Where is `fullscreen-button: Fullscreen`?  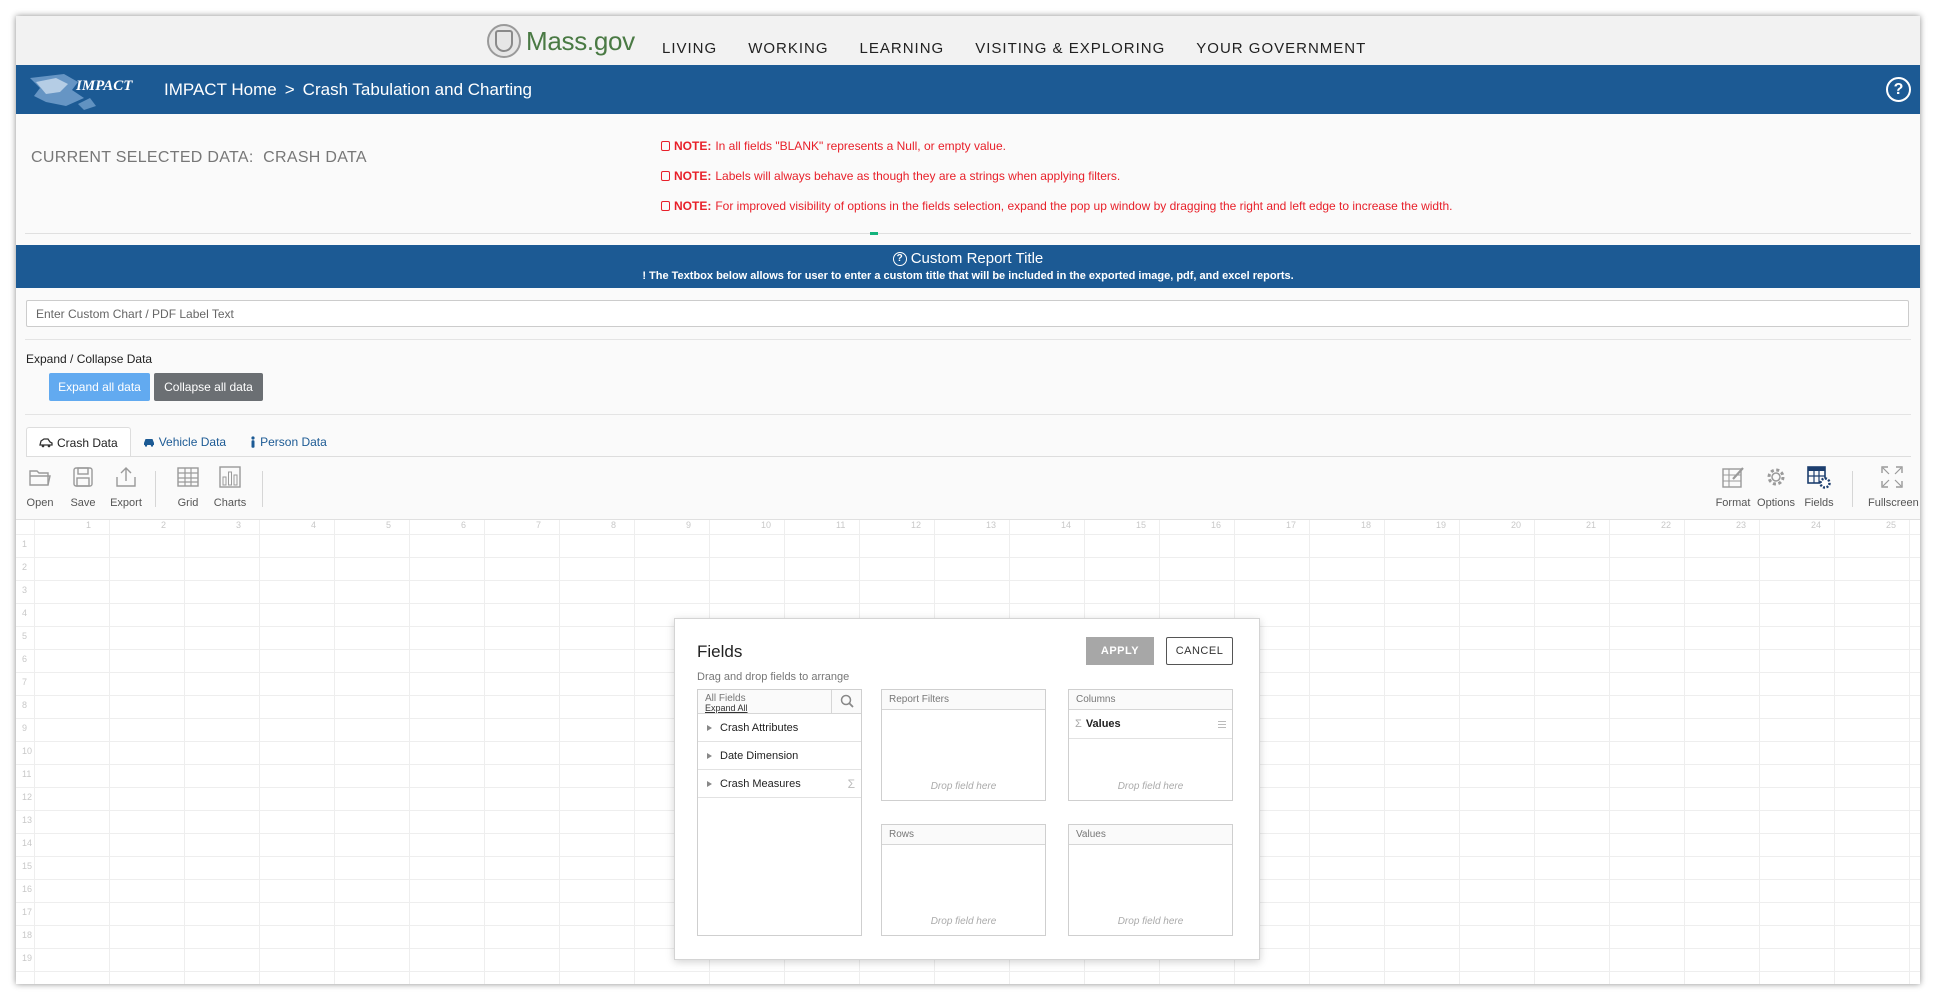 fullscreen-button: Fullscreen is located at coordinates (1893, 486).